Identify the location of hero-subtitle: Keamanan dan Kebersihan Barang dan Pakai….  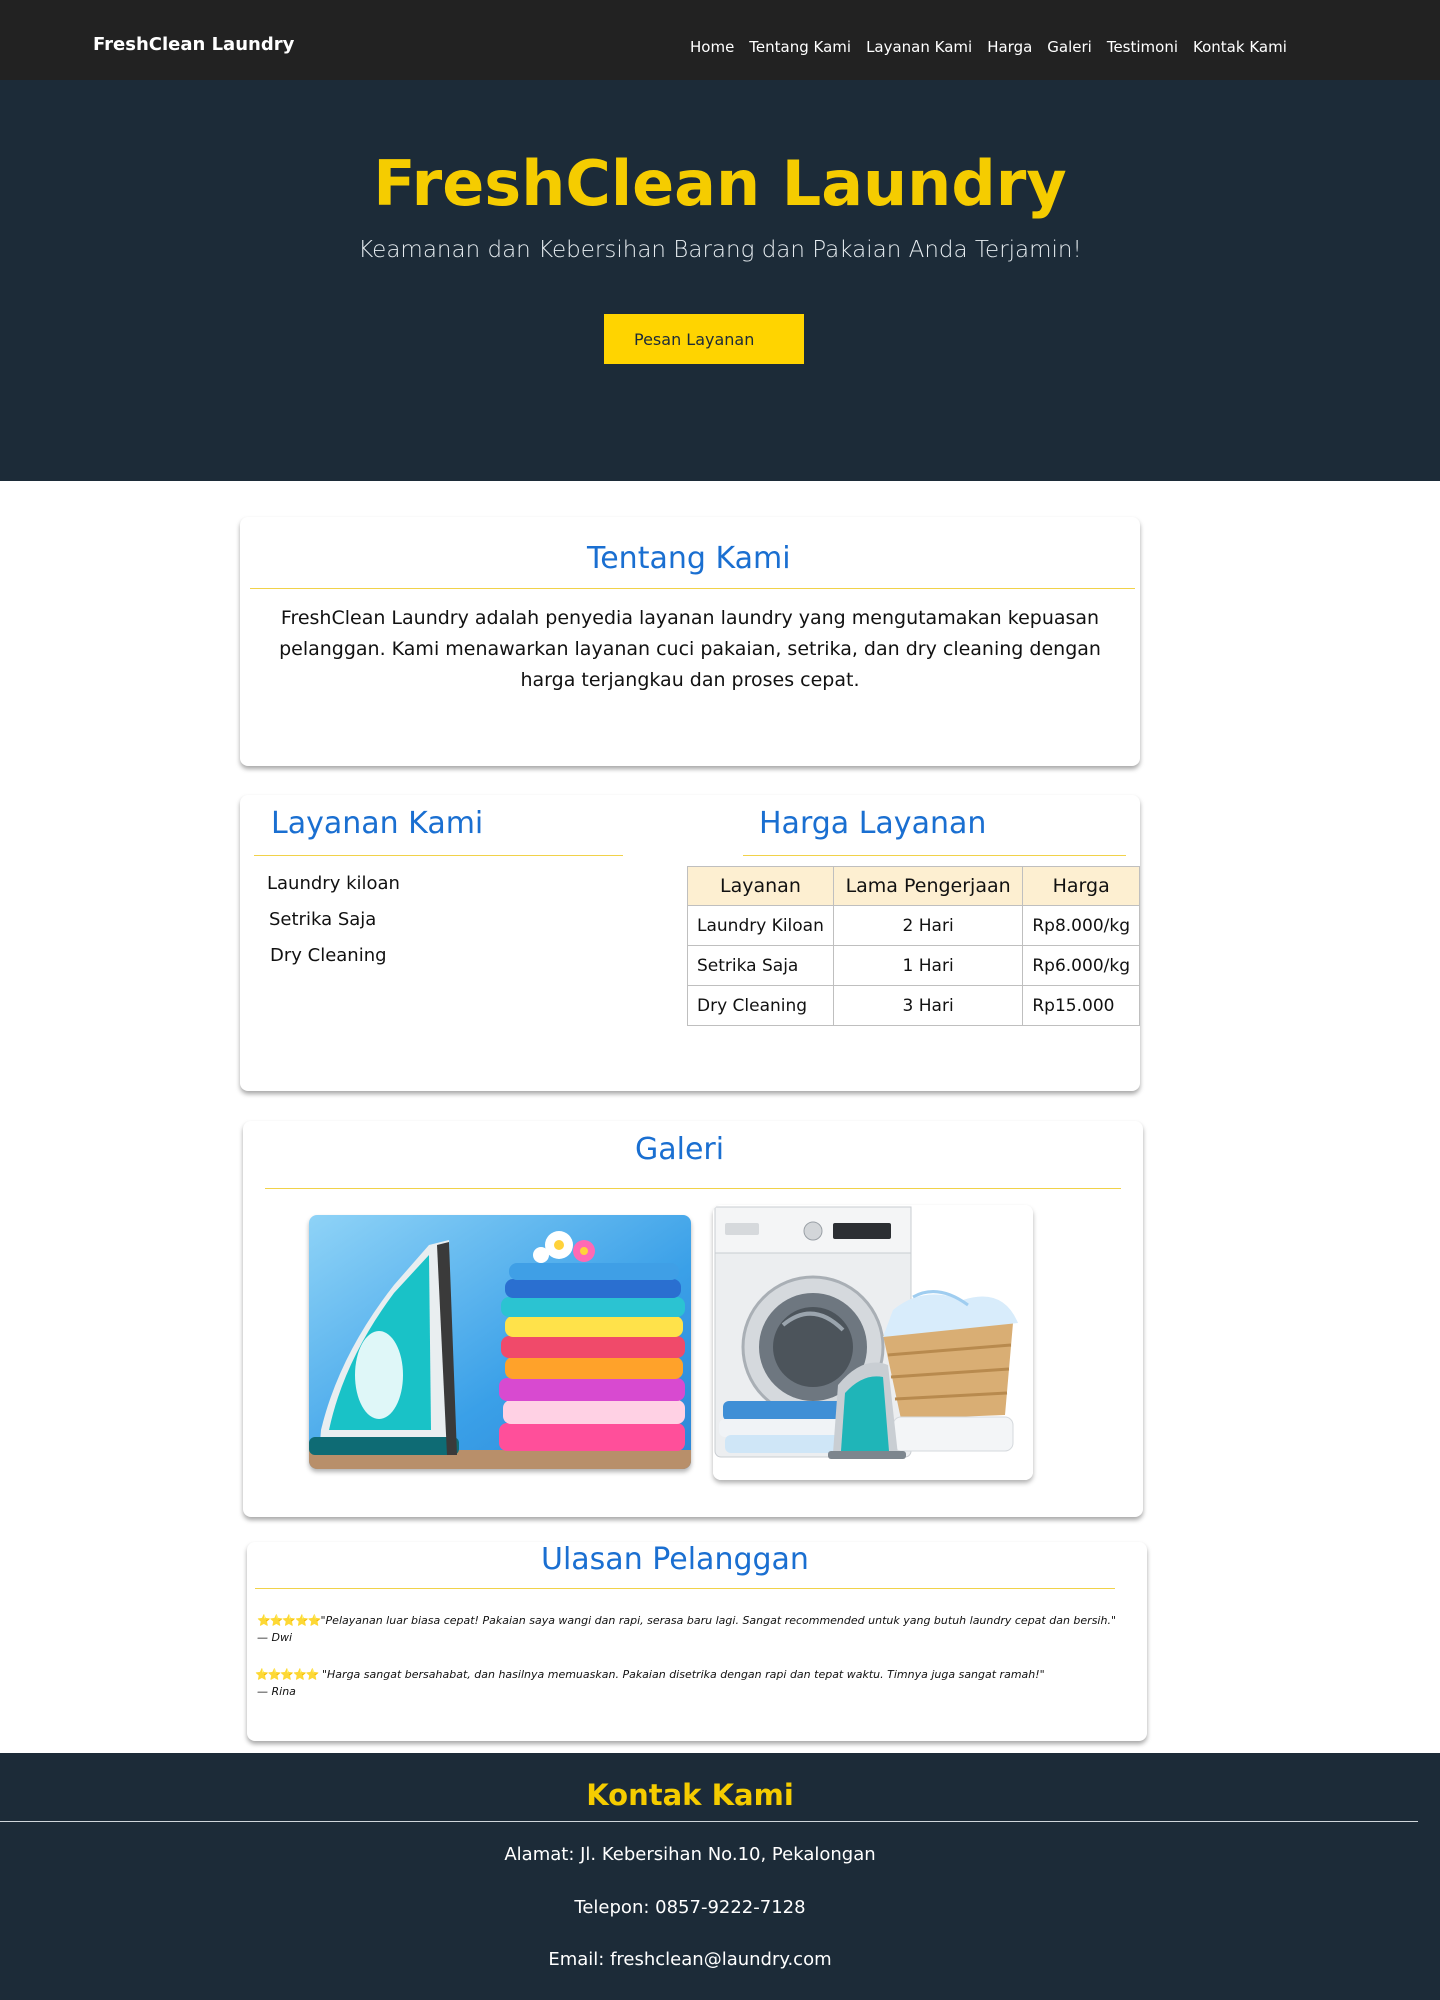
(720, 250).